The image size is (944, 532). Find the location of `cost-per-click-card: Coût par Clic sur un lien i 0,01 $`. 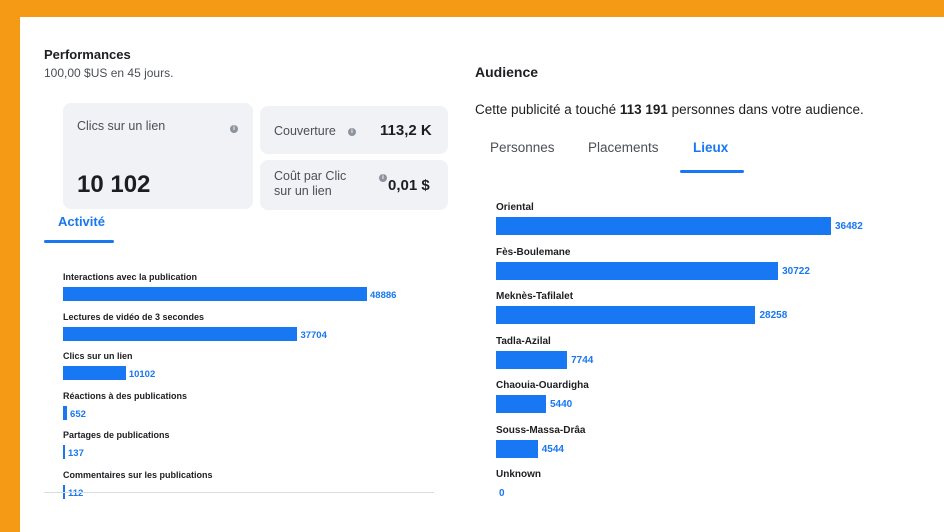

cost-per-click-card: Coût par Clic sur un lien i 0,01 $ is located at coordinates (354, 185).